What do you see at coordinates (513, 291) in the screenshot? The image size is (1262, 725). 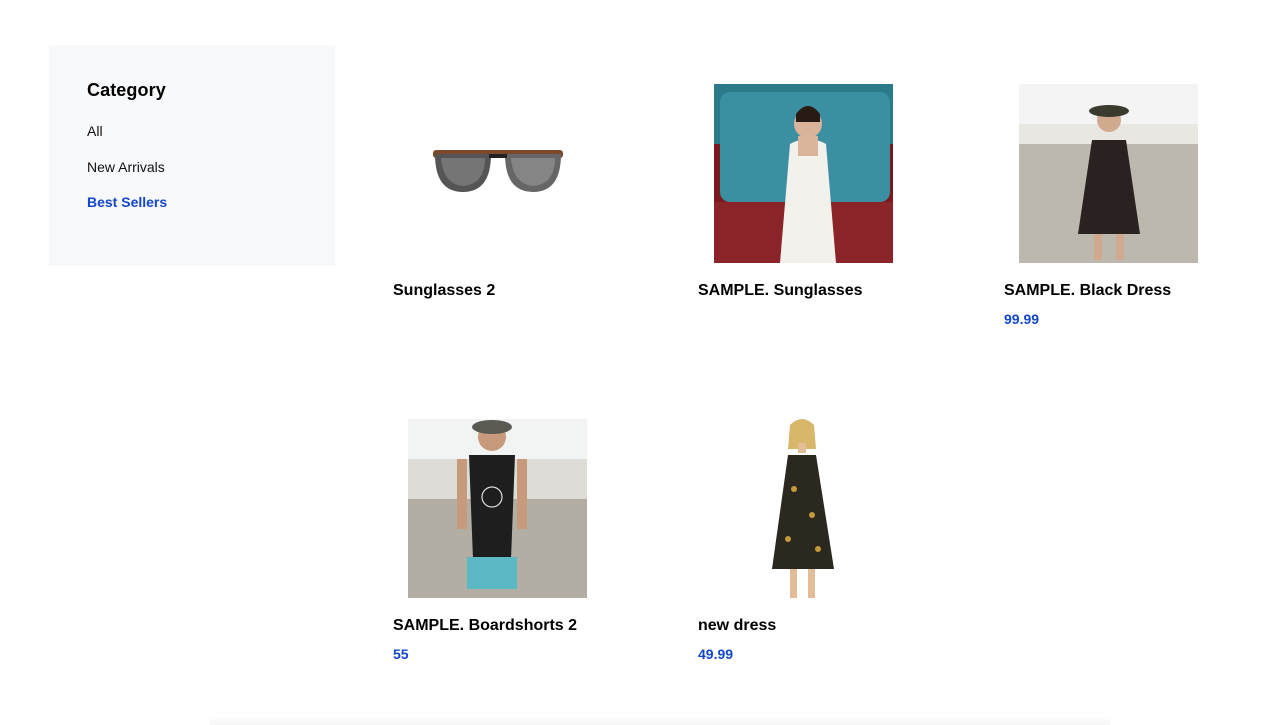 I see `product-name: Sunglasses 2` at bounding box center [513, 291].